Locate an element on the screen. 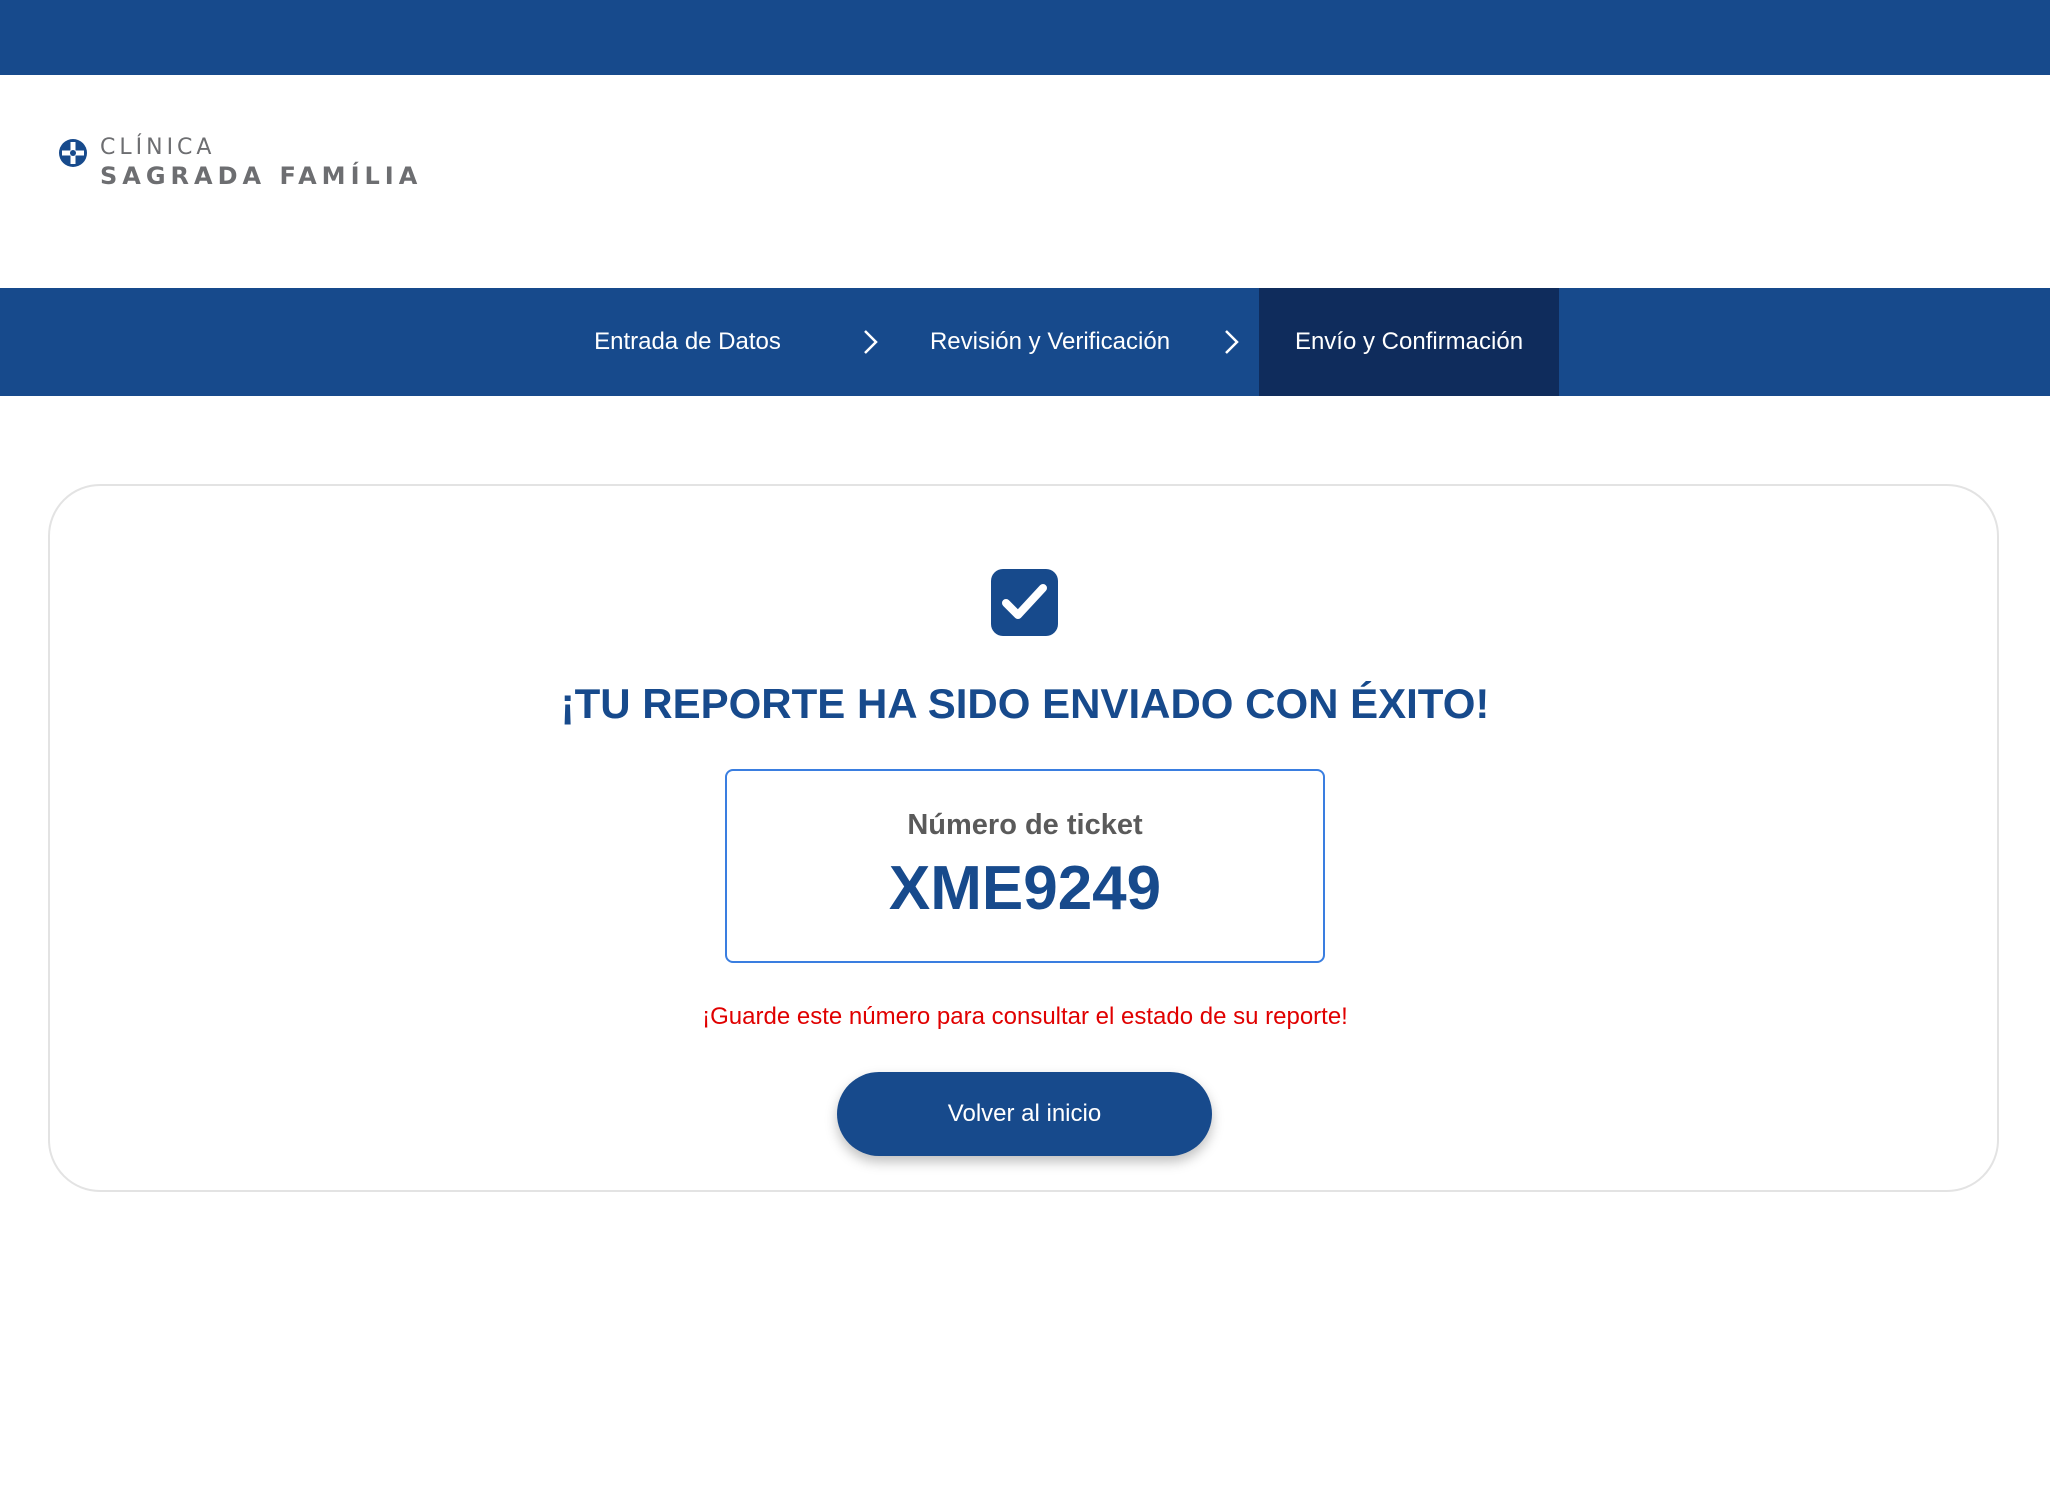 This screenshot has height=1493, width=2050. success-title: ¡TU REPORTE HA SIDO ENVIADO CON ÉXITO! is located at coordinates (1025, 703).